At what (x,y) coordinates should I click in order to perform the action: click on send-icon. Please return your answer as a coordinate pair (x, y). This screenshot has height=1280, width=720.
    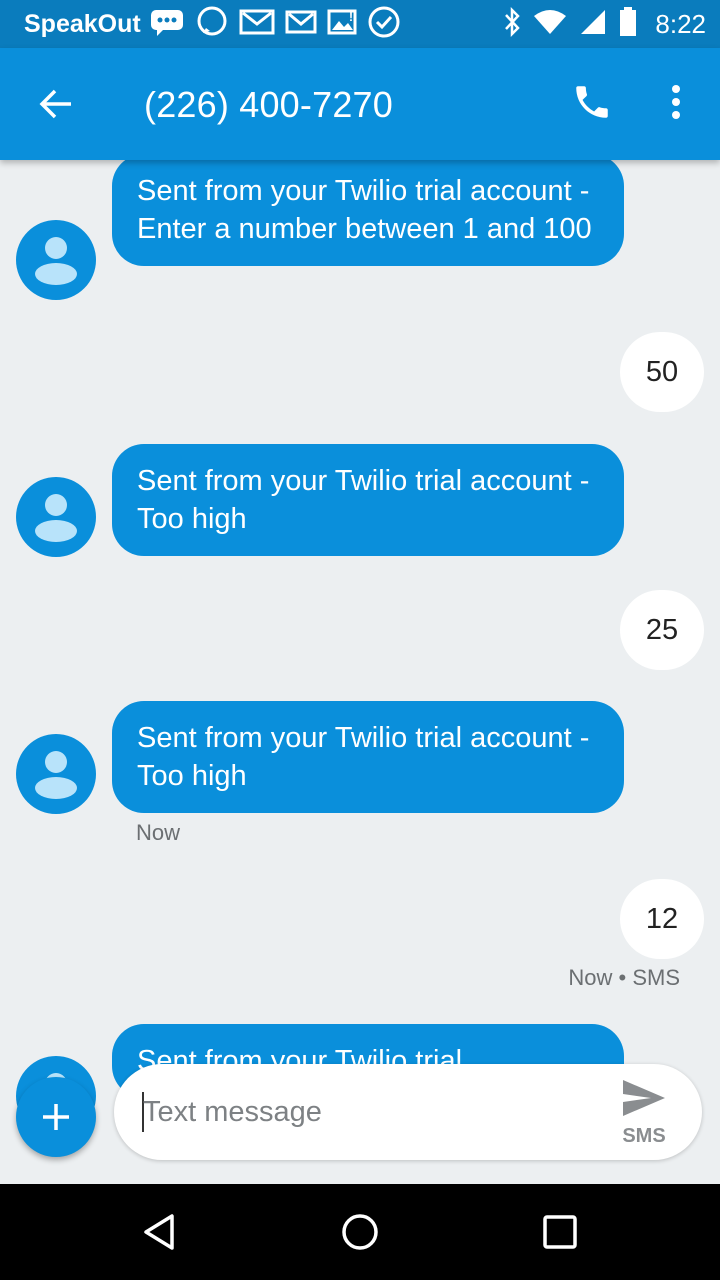
    Looking at the image, I should click on (644, 1100).